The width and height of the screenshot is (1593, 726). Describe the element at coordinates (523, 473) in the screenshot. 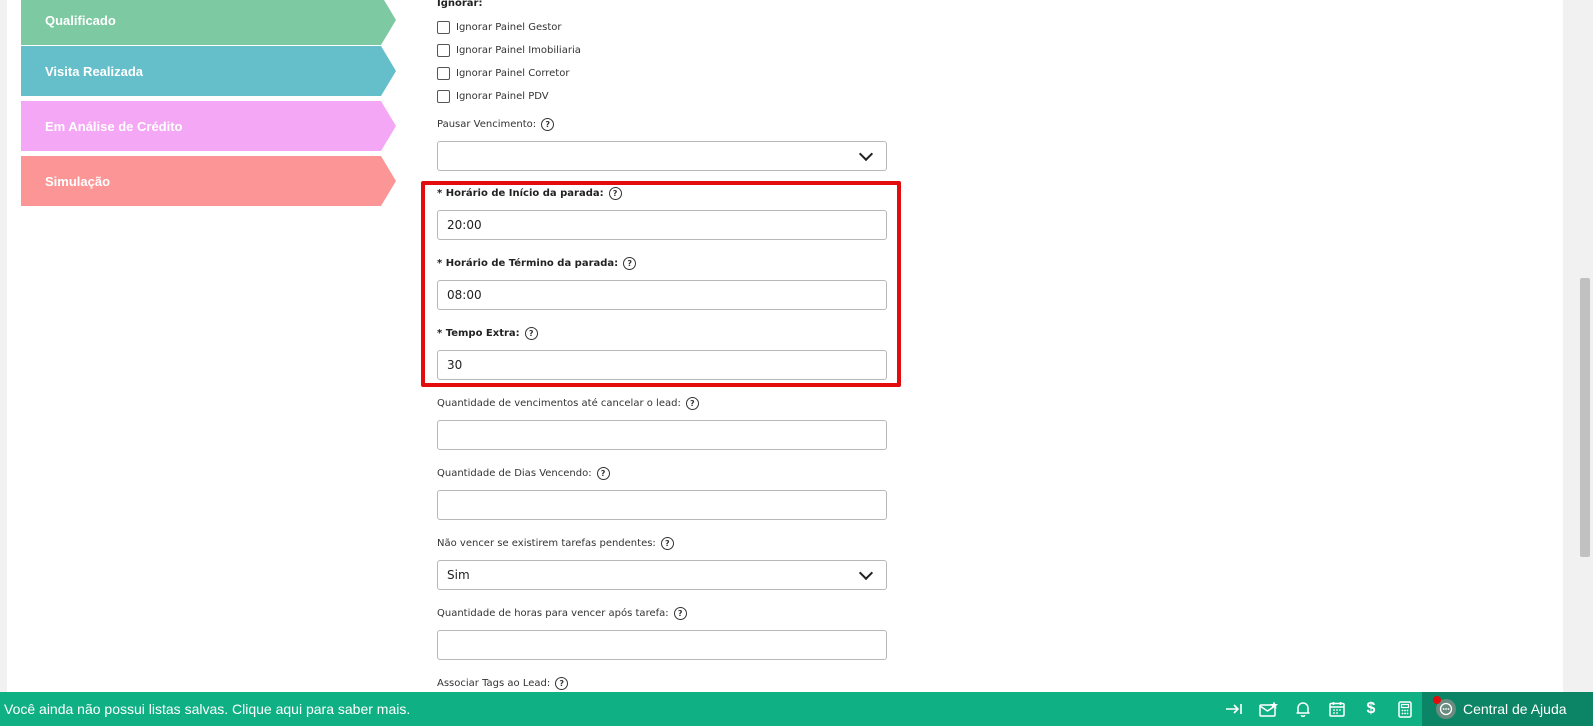

I see `days-label: Quantidade de Dias Vencendo:?` at that location.